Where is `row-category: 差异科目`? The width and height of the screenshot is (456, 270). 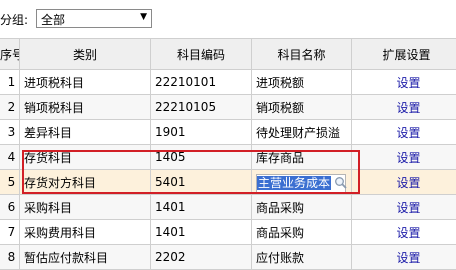
row-category: 差异科目 is located at coordinates (85, 132).